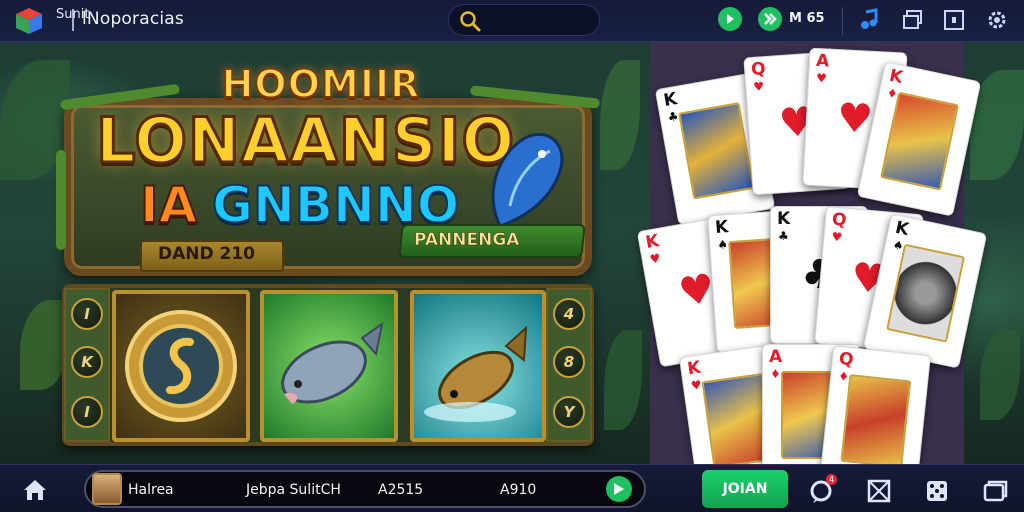 The image size is (1024, 512). I want to click on topbar-separator, so click(842, 21).